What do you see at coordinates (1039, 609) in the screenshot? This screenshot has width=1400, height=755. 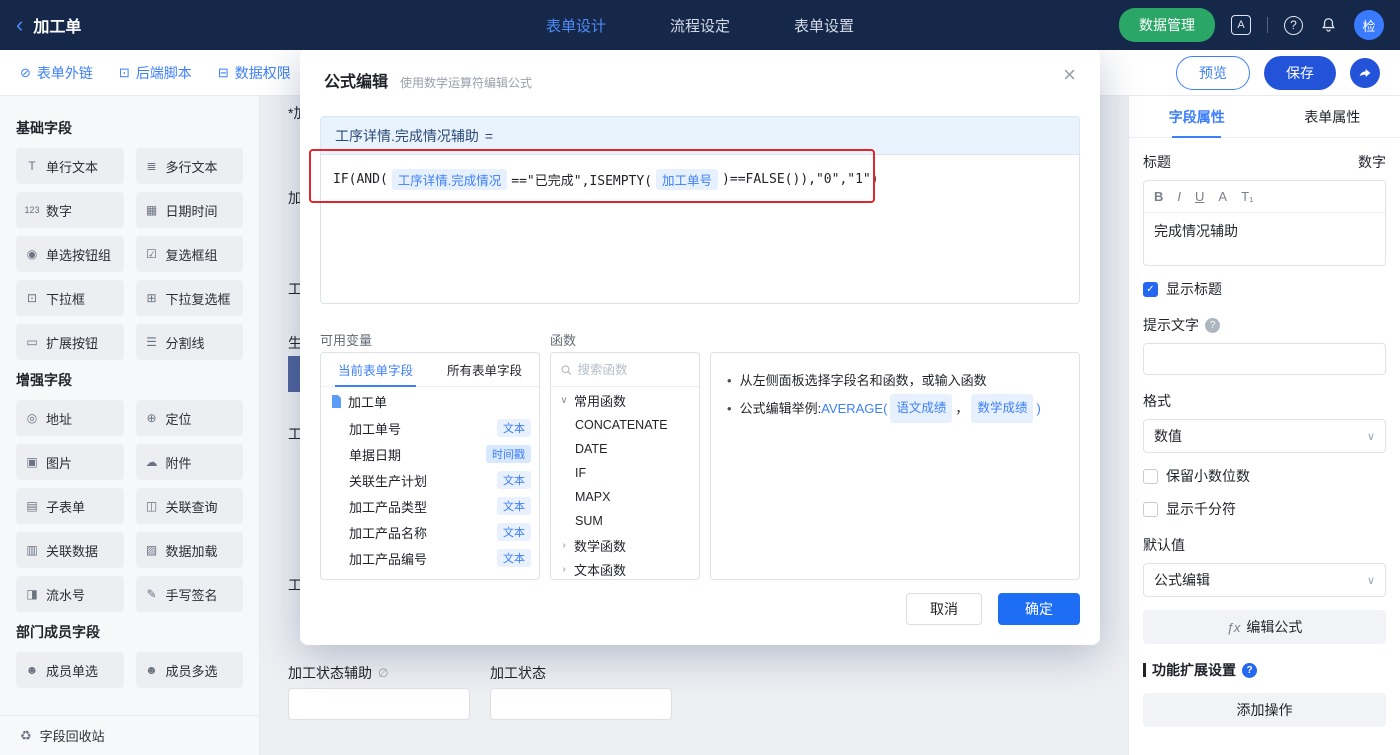 I see `confirm-button: 确定` at bounding box center [1039, 609].